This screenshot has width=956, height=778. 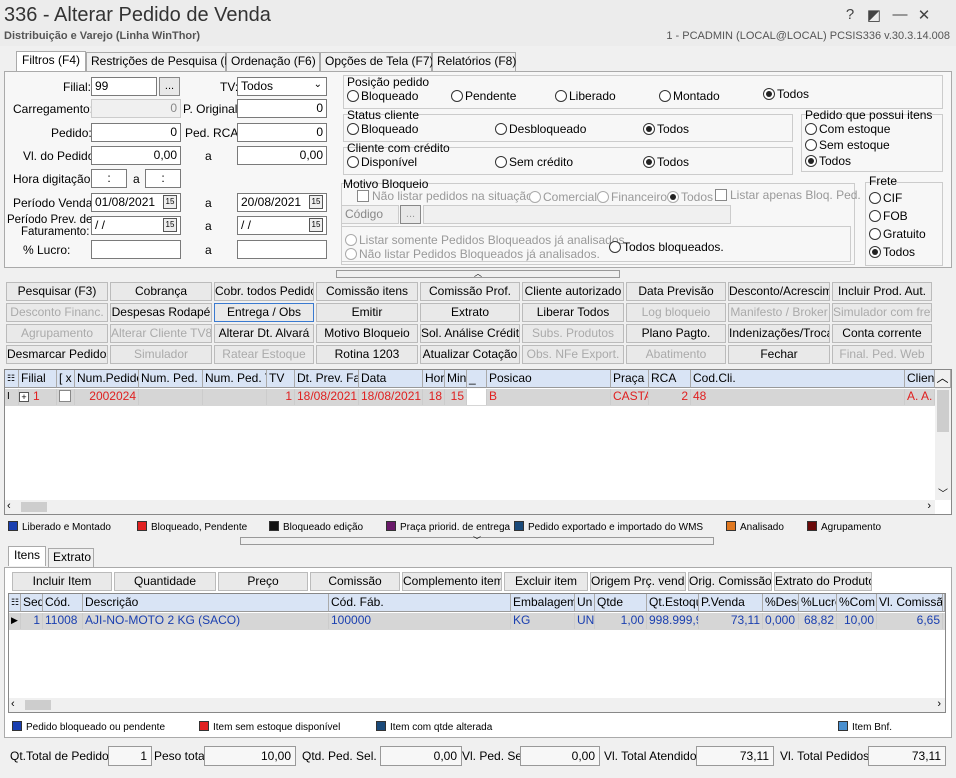 What do you see at coordinates (470, 333) in the screenshot?
I see `sol-analise-credito-button: Sol. Análise Crédito` at bounding box center [470, 333].